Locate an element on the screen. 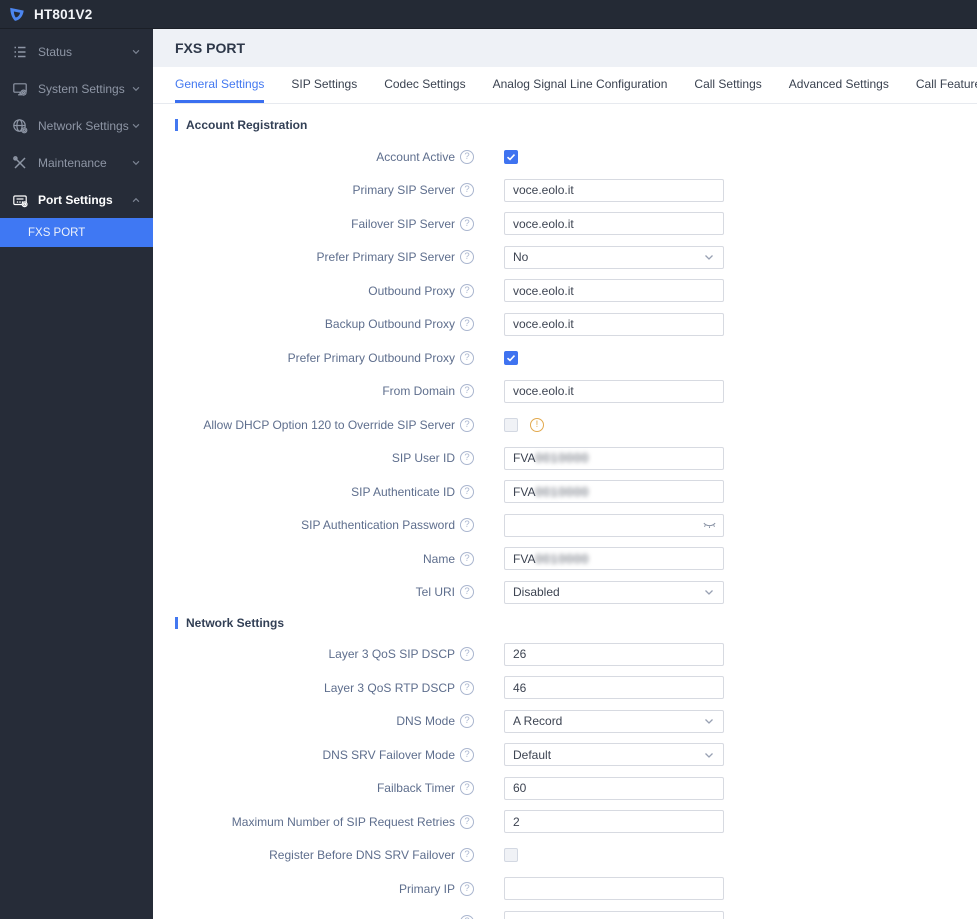 The height and width of the screenshot is (919, 977). field-row-dns-mode: DNS Mode? A Record is located at coordinates (576, 721).